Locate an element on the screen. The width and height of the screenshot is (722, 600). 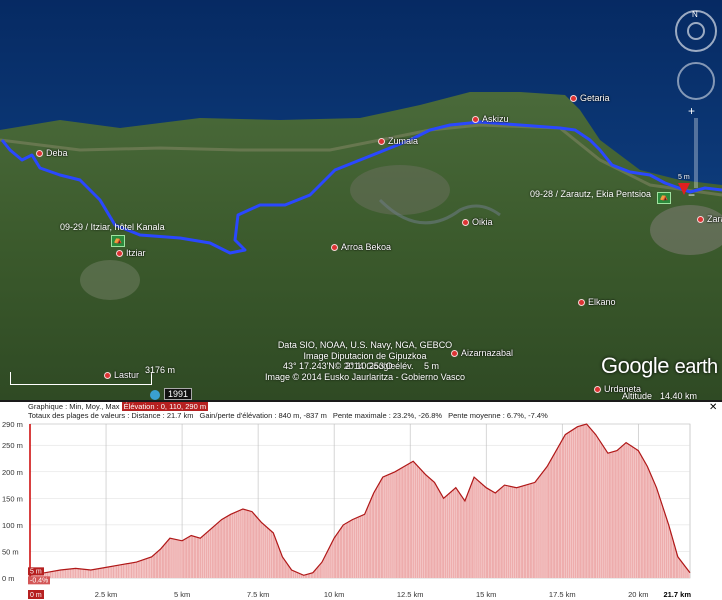
eye-altitude: Altitude 14.40 km is located at coordinates (660, 395).